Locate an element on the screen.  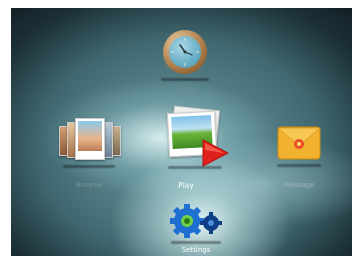
menu-label-play: Play is located at coordinates (186, 185).